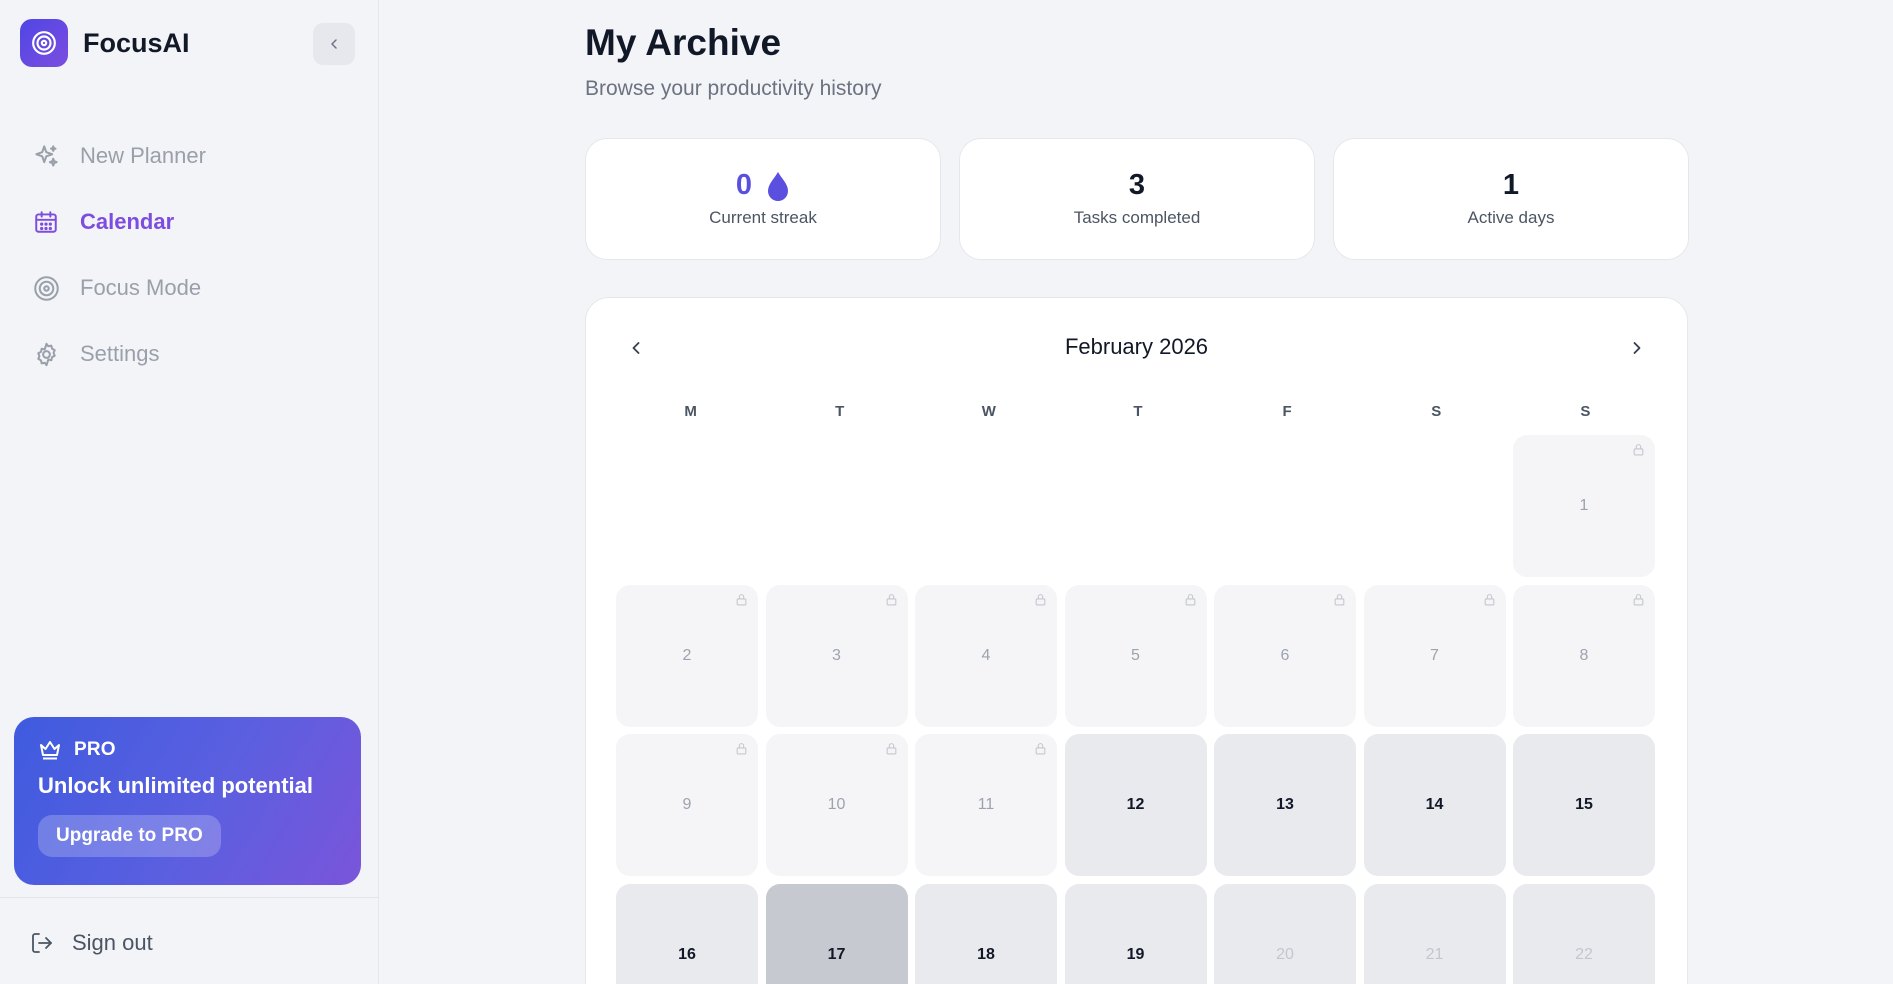  I want to click on day-number: 18, so click(986, 954).